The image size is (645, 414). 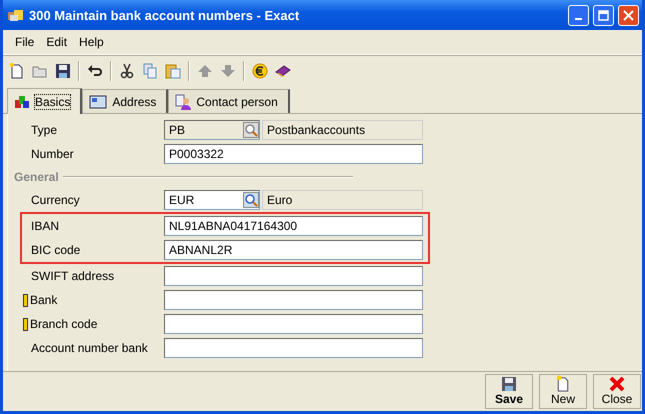 I want to click on close-button, so click(x=628, y=15).